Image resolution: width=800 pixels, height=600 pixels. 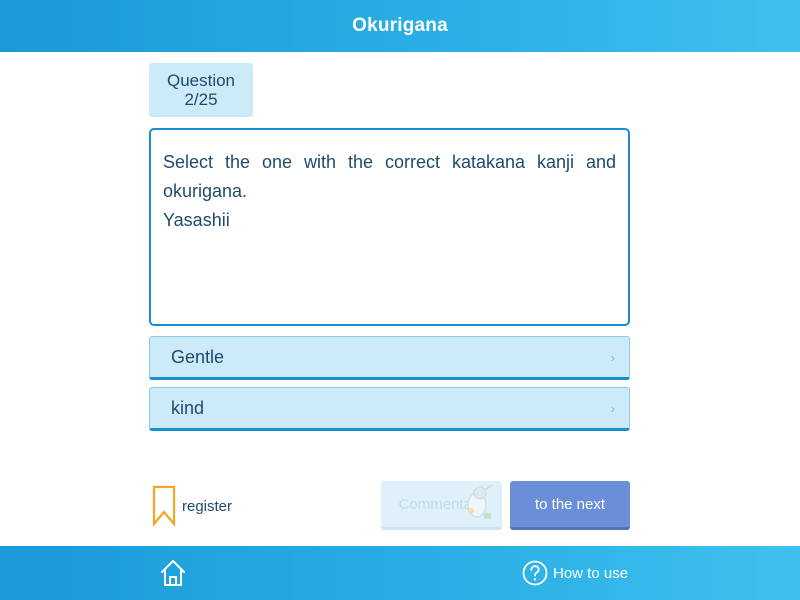 What do you see at coordinates (201, 80) in the screenshot?
I see `question-counter-label: Question` at bounding box center [201, 80].